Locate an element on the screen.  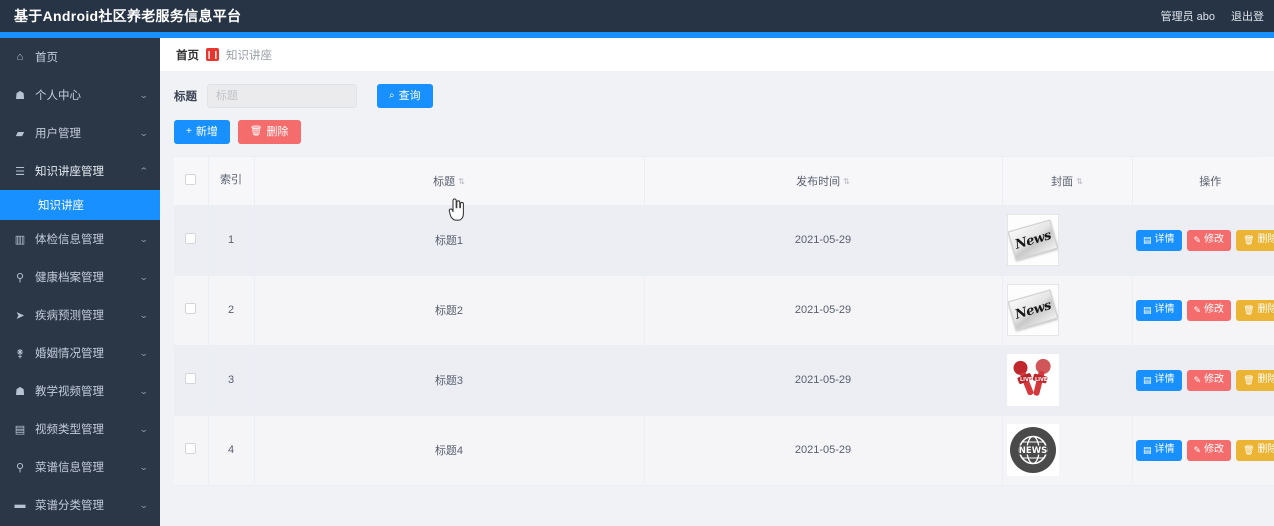
logout-link: 退出登 is located at coordinates (1247, 16).